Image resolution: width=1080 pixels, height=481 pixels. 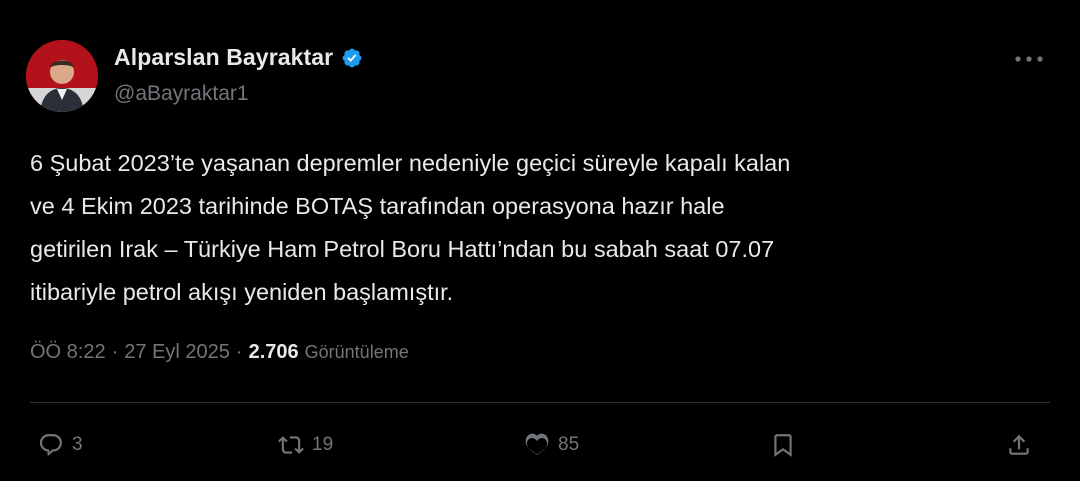 I want to click on reply-button: 3, so click(x=60, y=445).